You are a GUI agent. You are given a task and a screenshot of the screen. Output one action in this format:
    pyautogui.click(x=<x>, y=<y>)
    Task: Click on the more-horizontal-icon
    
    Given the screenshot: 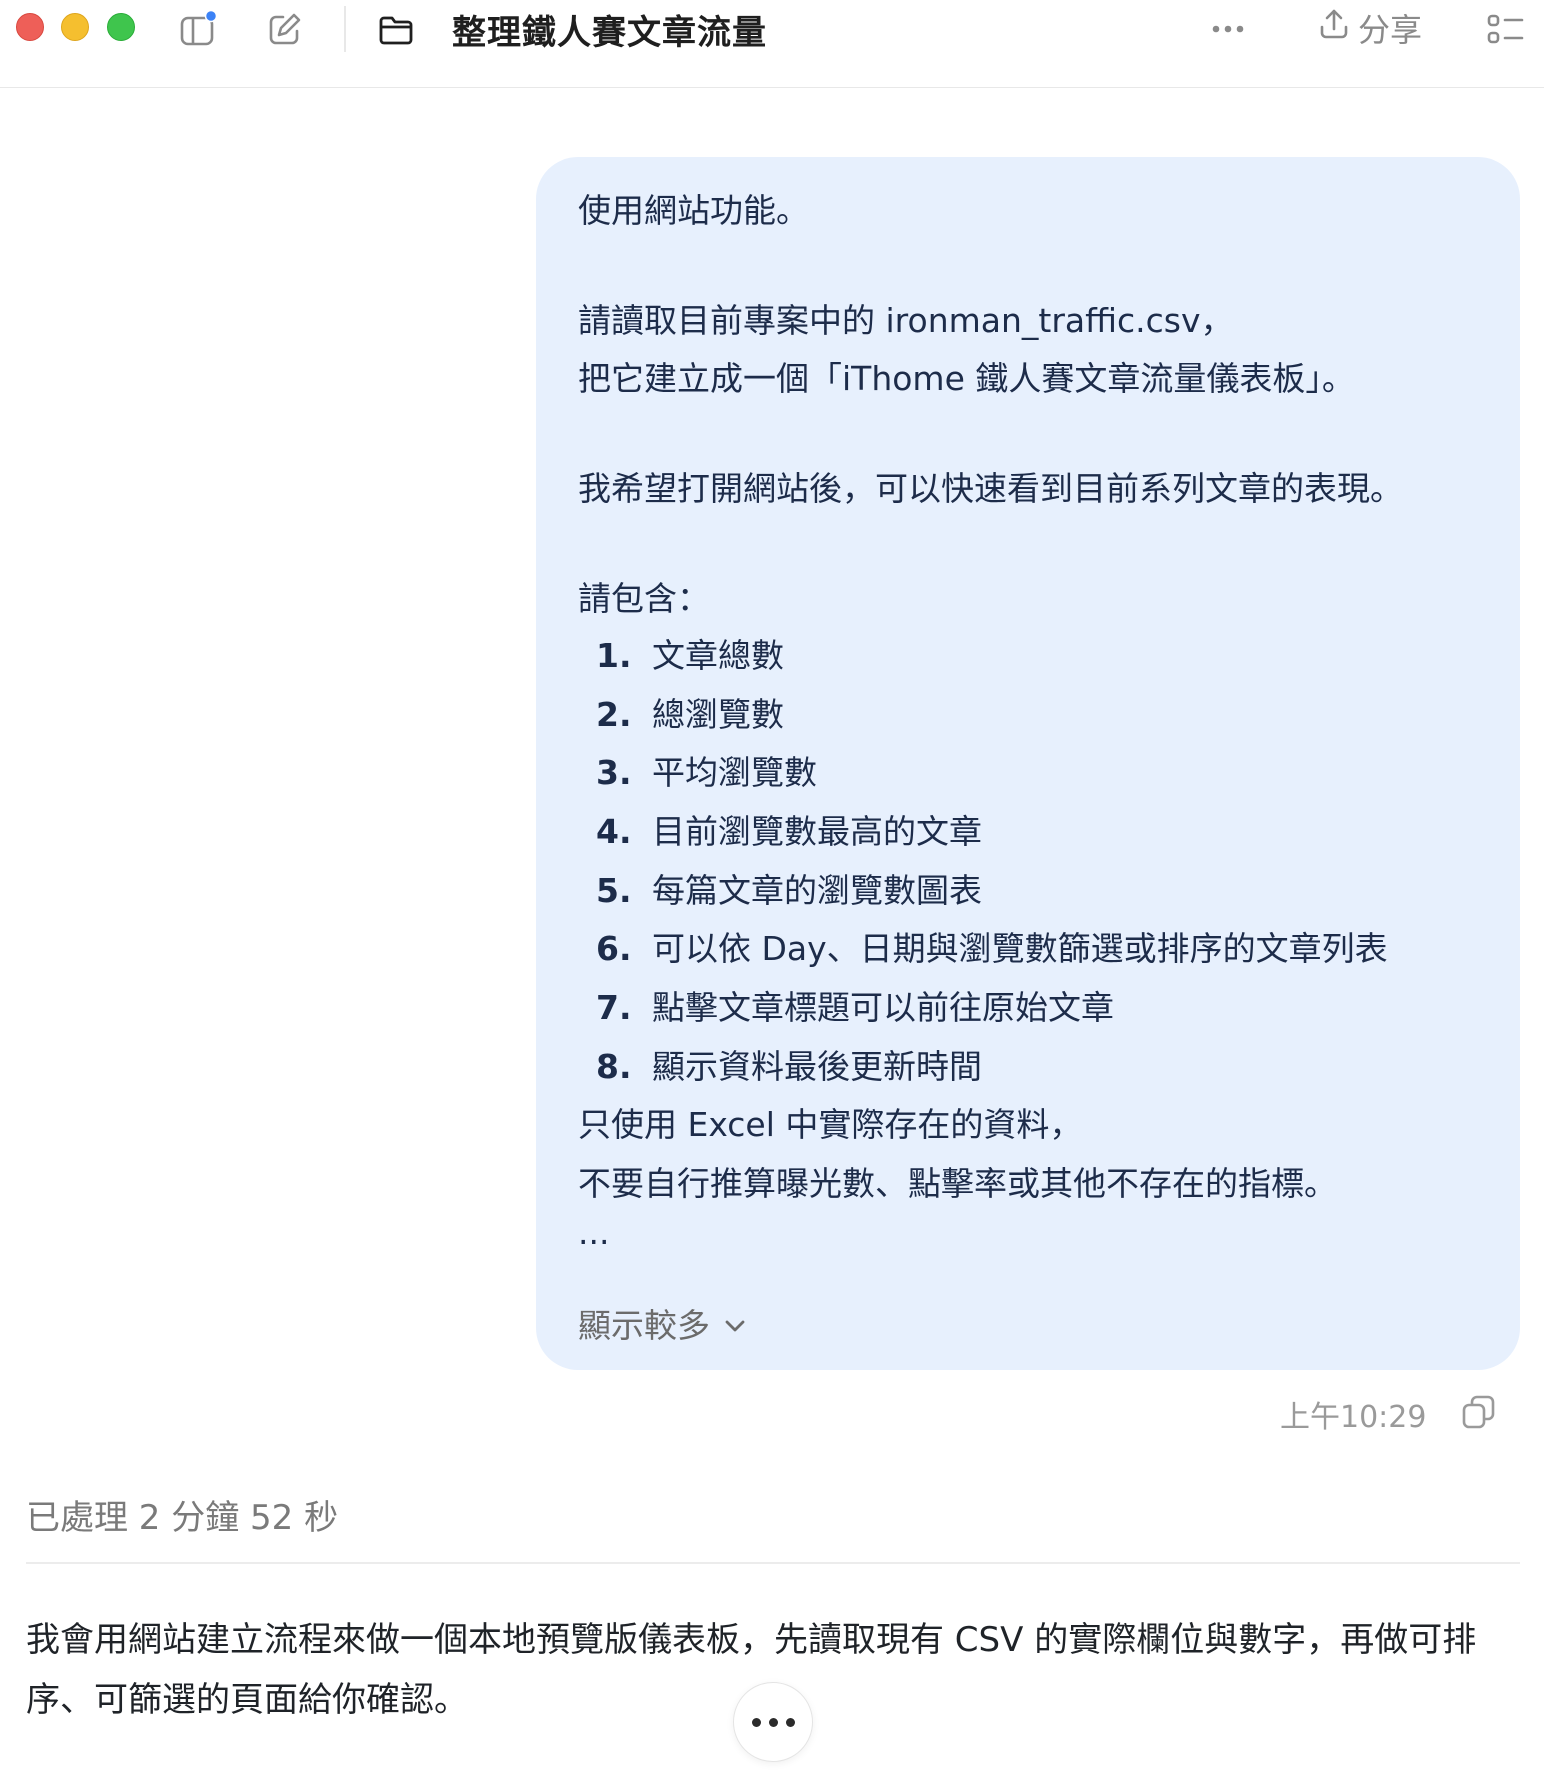 What is the action you would take?
    pyautogui.click(x=1228, y=29)
    